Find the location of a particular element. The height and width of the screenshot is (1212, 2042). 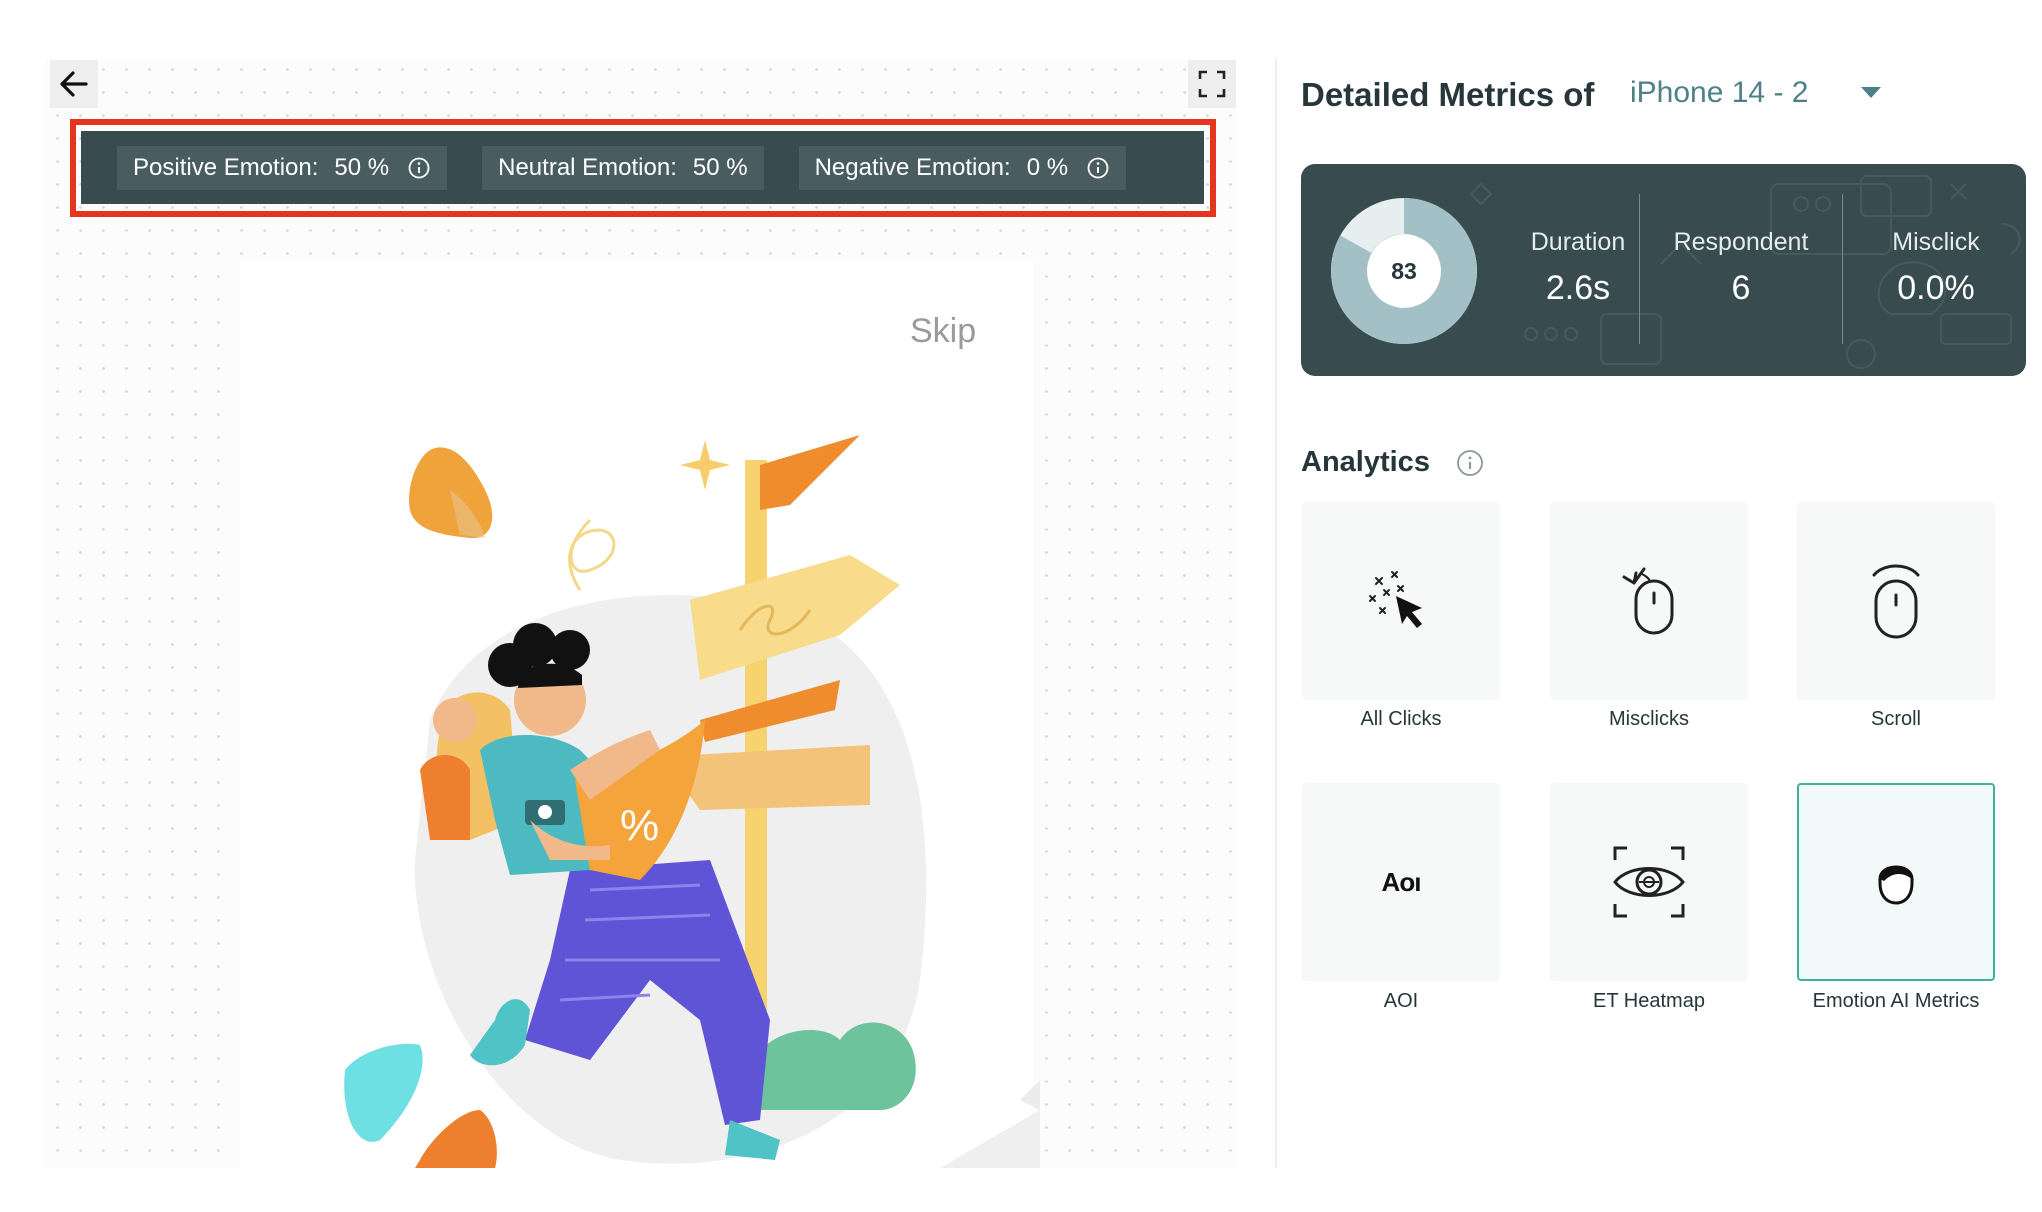

analytics-tile-emotion-ai is located at coordinates (1896, 882).